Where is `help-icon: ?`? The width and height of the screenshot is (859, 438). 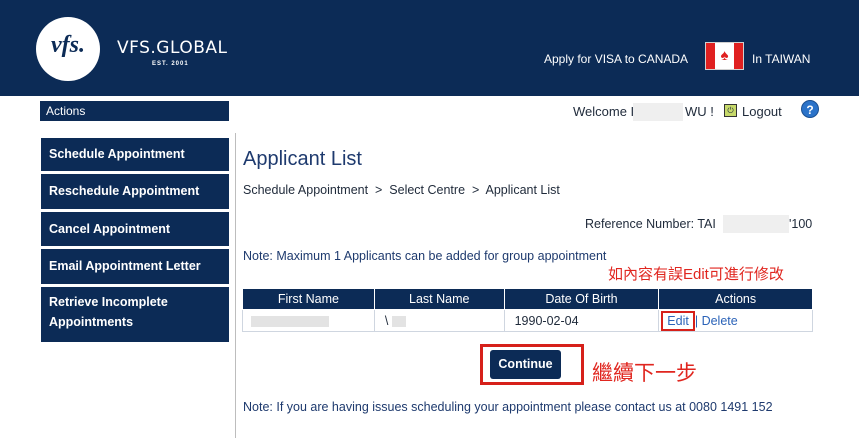
help-icon: ? is located at coordinates (810, 109).